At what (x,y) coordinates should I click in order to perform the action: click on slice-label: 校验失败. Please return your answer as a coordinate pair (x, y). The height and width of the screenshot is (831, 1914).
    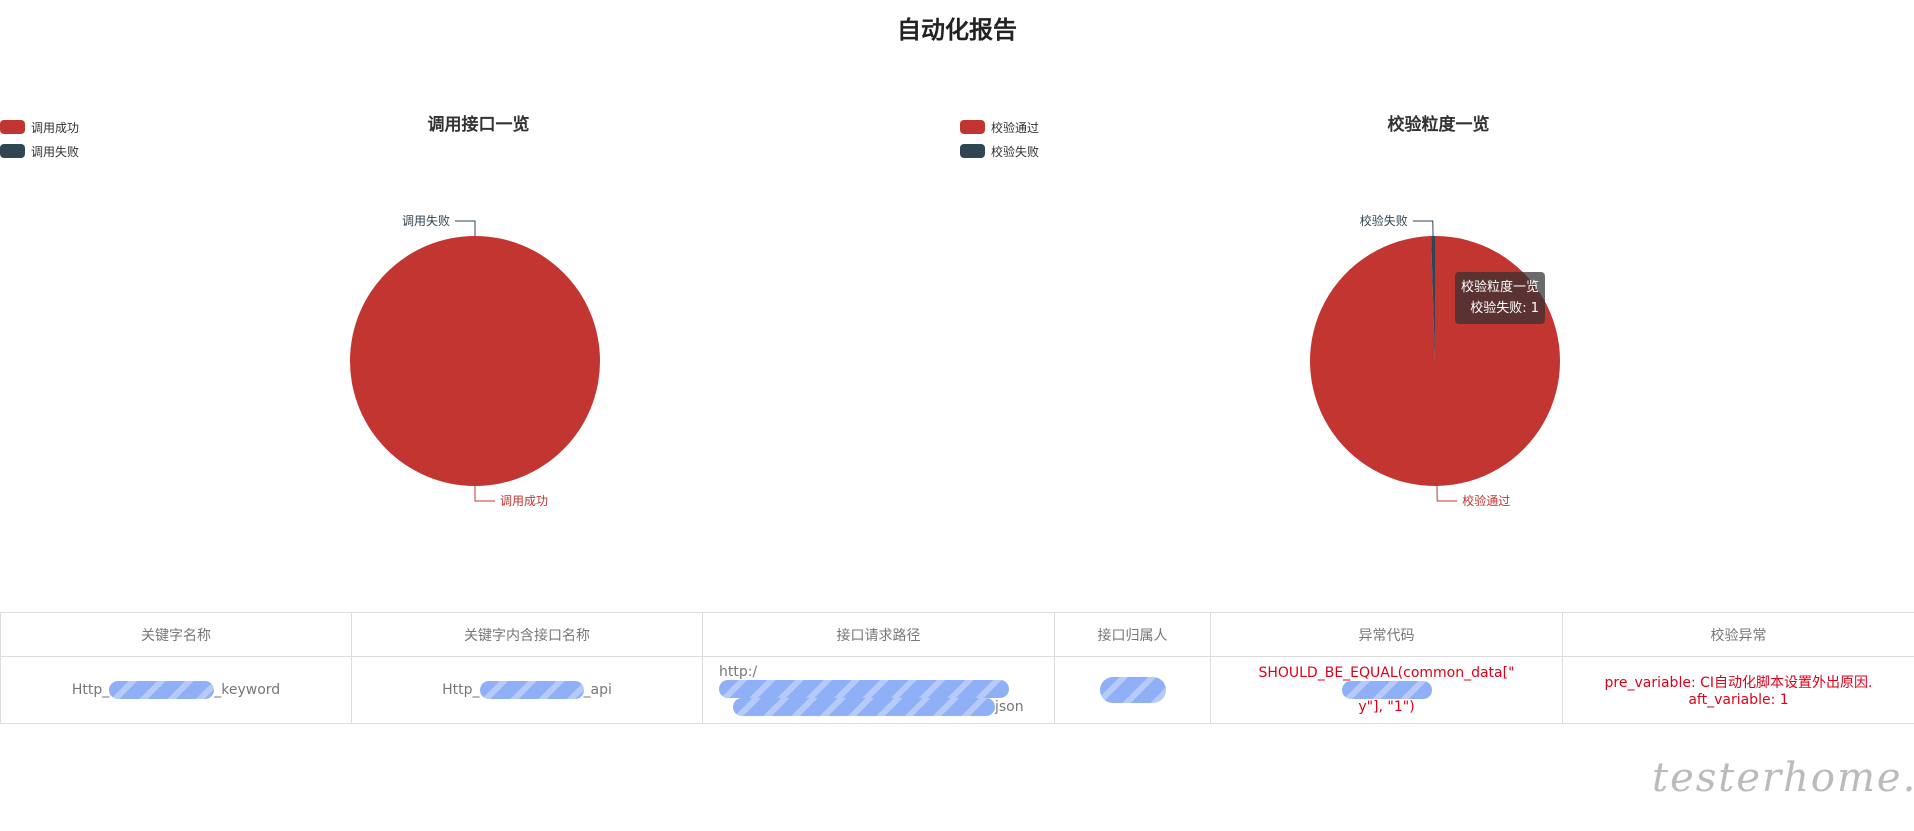
    Looking at the image, I should click on (1384, 220).